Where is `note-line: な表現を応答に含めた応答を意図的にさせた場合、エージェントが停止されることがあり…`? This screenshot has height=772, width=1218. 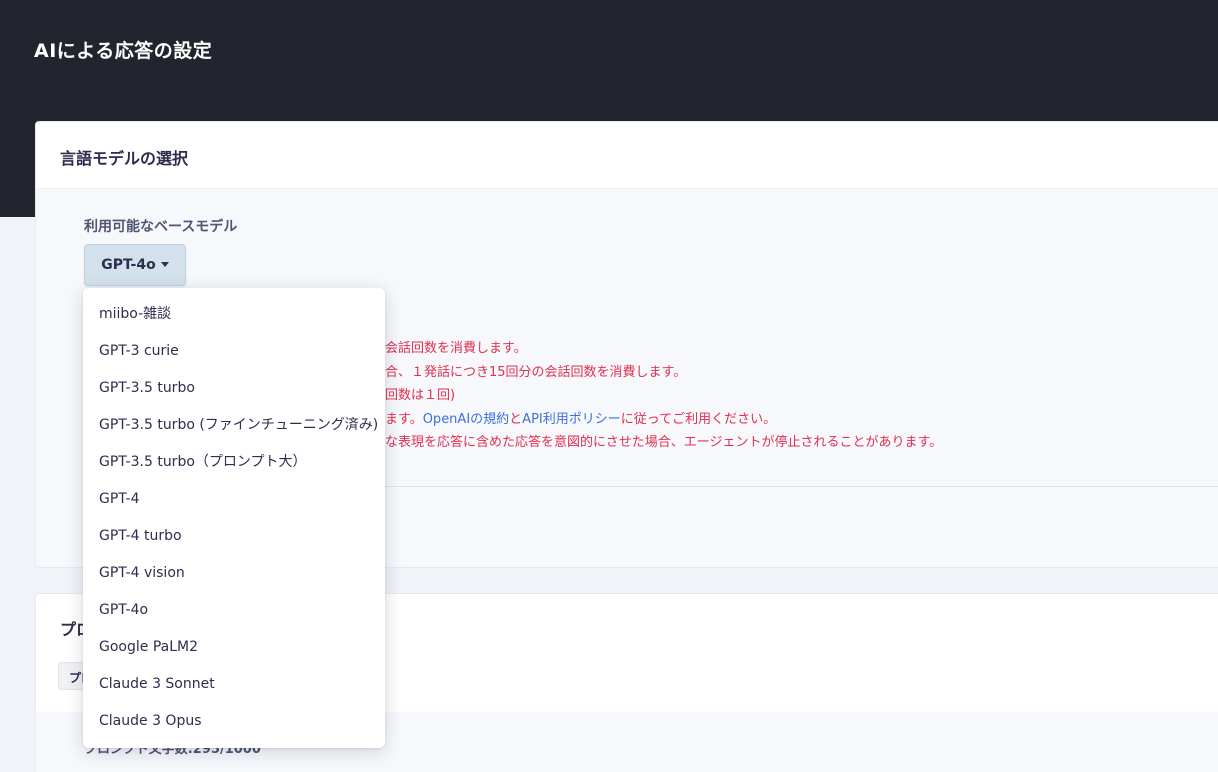
note-line: な表現を応答に含めた応答を意図的にさせた場合、エージェントが停止されることがあり… is located at coordinates (664, 442).